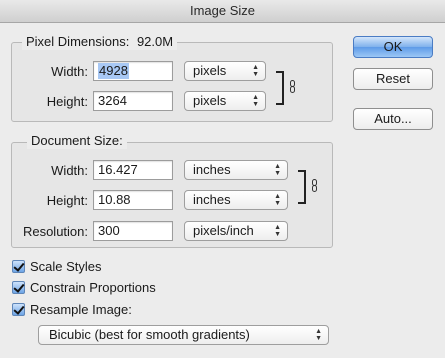 Image resolution: width=445 pixels, height=358 pixels. I want to click on pixel-width-unit: pixels, so click(210, 70).